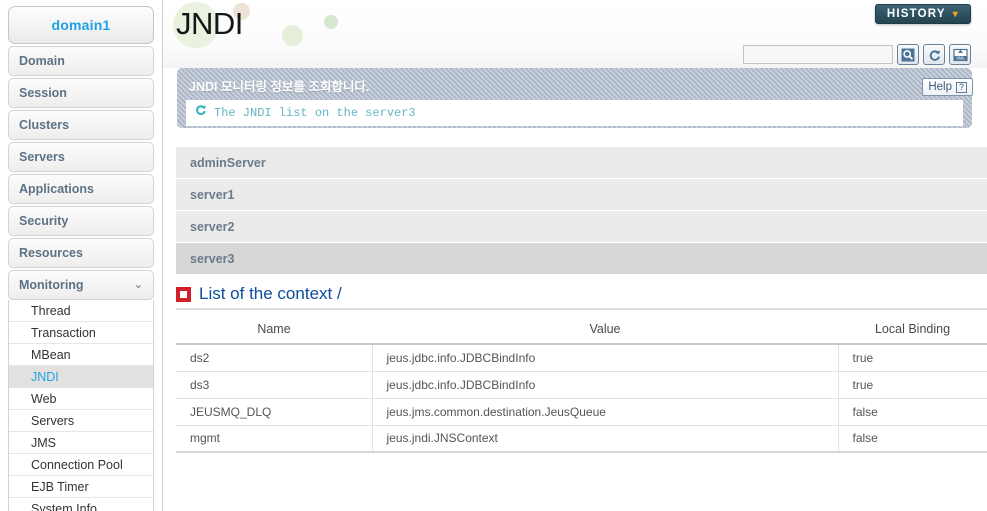 Image resolution: width=987 pixels, height=511 pixels. What do you see at coordinates (42, 157) in the screenshot?
I see `sidebar-item-label: Servers` at bounding box center [42, 157].